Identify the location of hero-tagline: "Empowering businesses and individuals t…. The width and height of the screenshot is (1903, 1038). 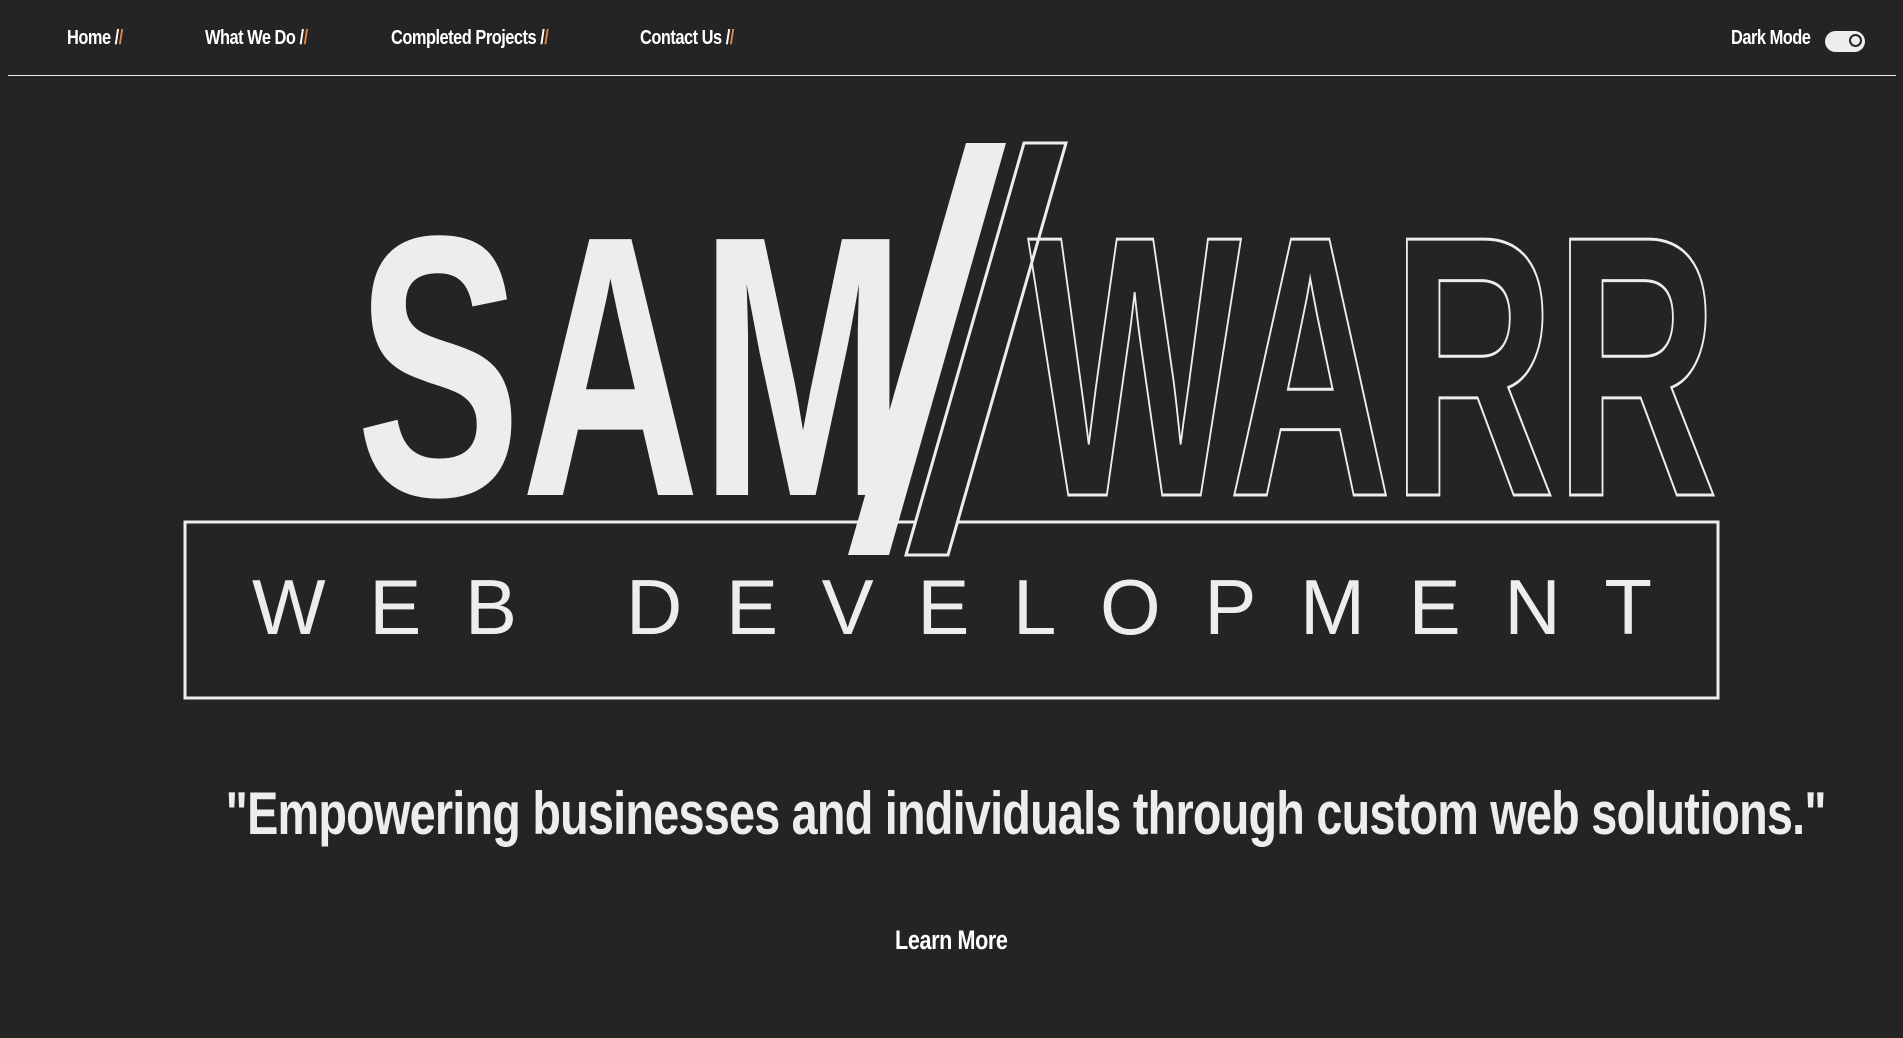
(951, 814).